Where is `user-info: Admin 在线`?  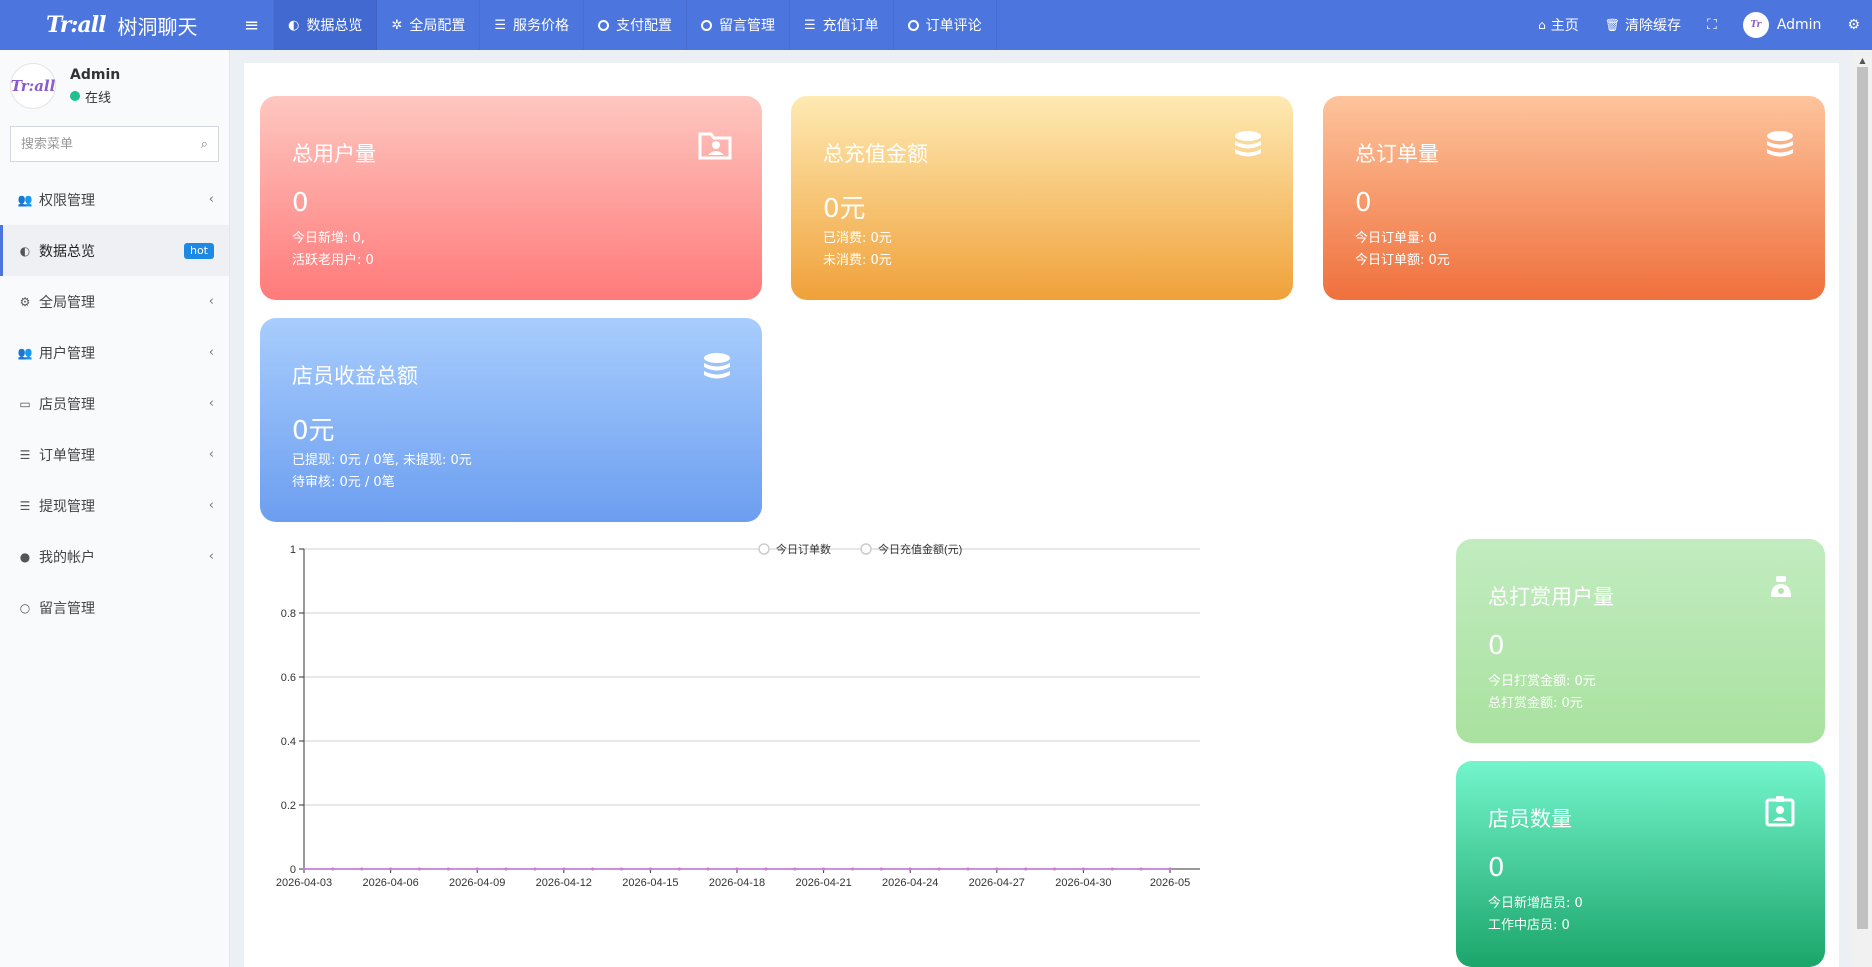 user-info: Admin 在线 is located at coordinates (95, 86).